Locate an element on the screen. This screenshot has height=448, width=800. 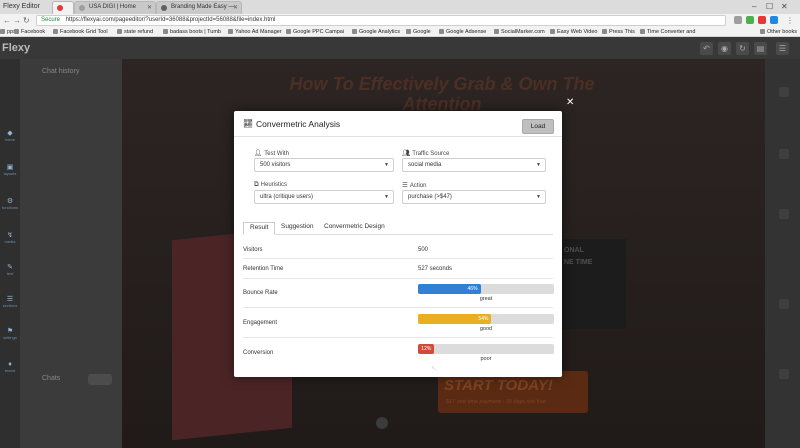
refresh-icon: ↻ is located at coordinates (742, 48).